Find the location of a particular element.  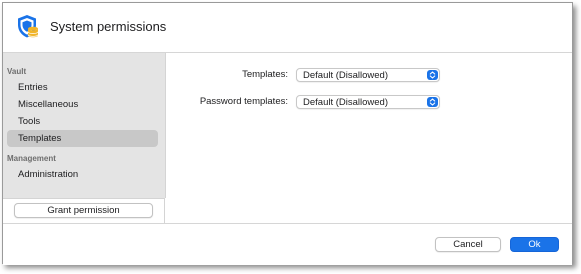

grant-permission-button: Grant permission is located at coordinates (83, 210).